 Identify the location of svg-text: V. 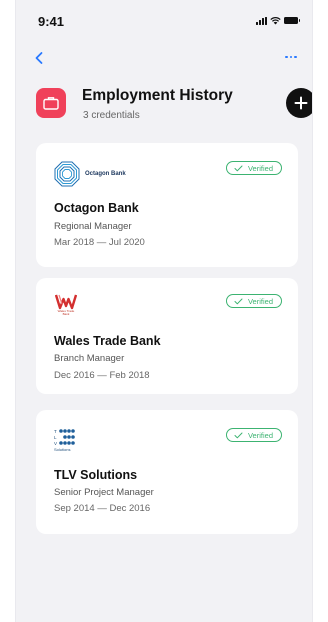
(55, 443).